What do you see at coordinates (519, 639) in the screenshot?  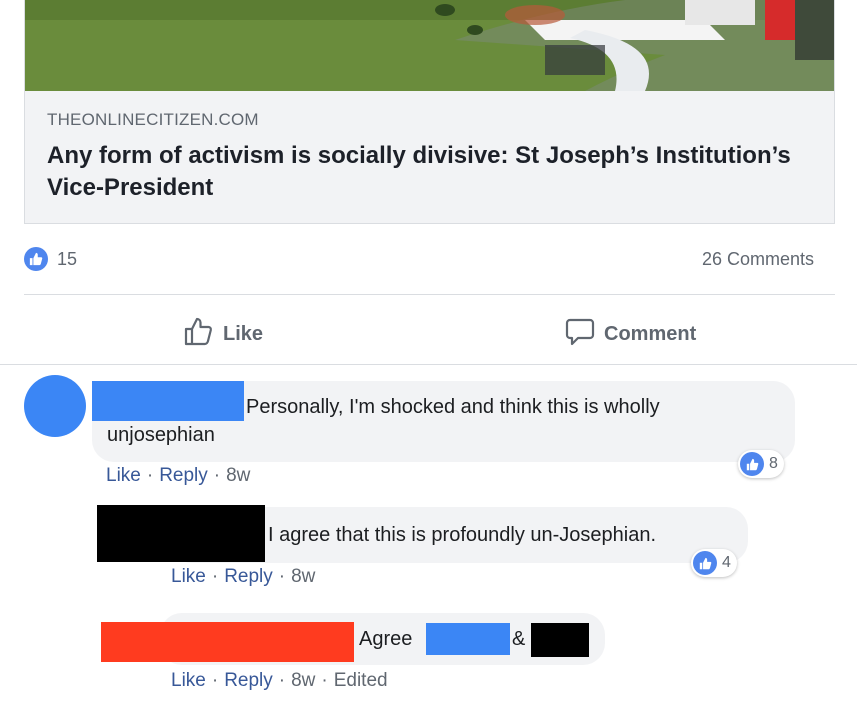 I see `ampersand: &` at bounding box center [519, 639].